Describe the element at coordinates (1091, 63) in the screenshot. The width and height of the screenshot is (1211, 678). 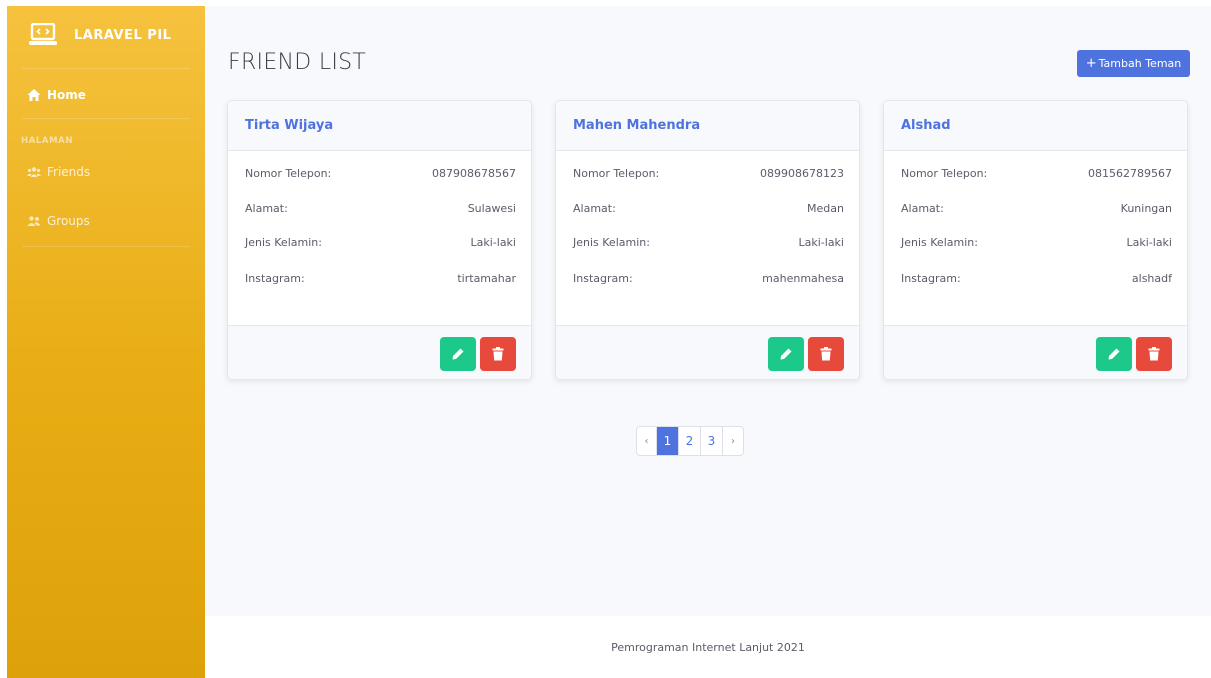
I see `plus-icon: +` at that location.